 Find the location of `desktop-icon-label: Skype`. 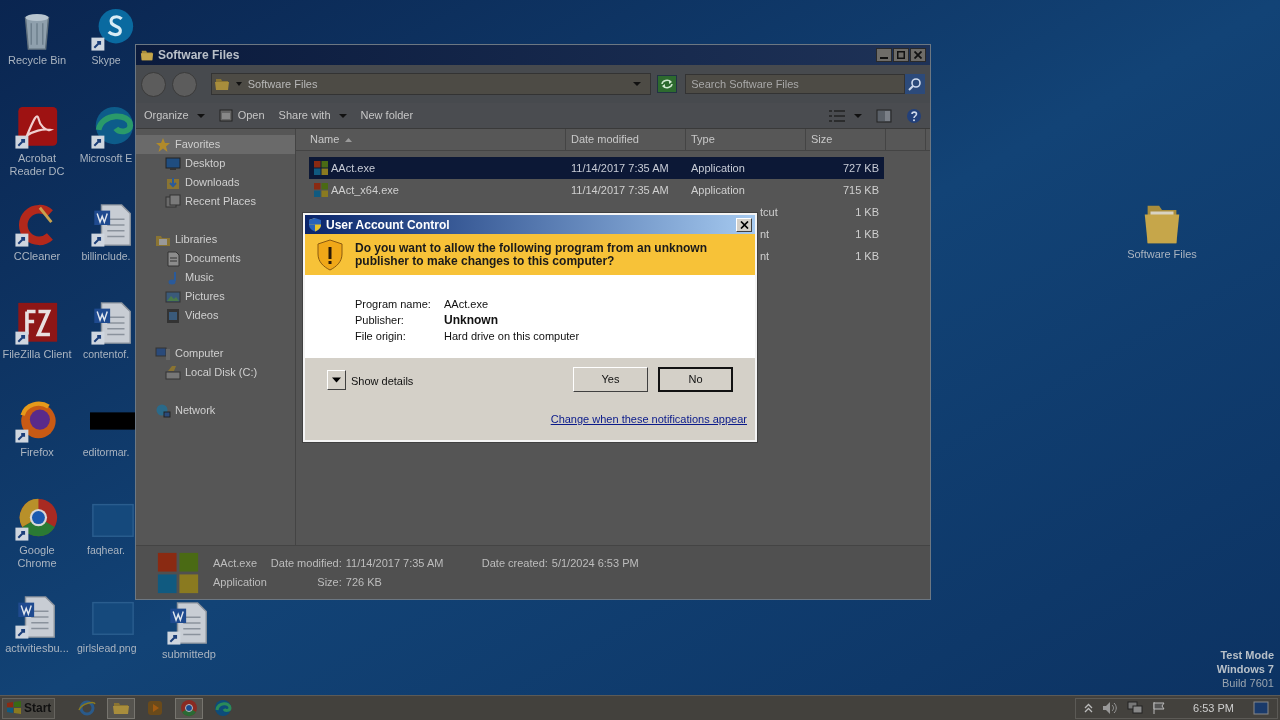

desktop-icon-label: Skype is located at coordinates (106, 60).